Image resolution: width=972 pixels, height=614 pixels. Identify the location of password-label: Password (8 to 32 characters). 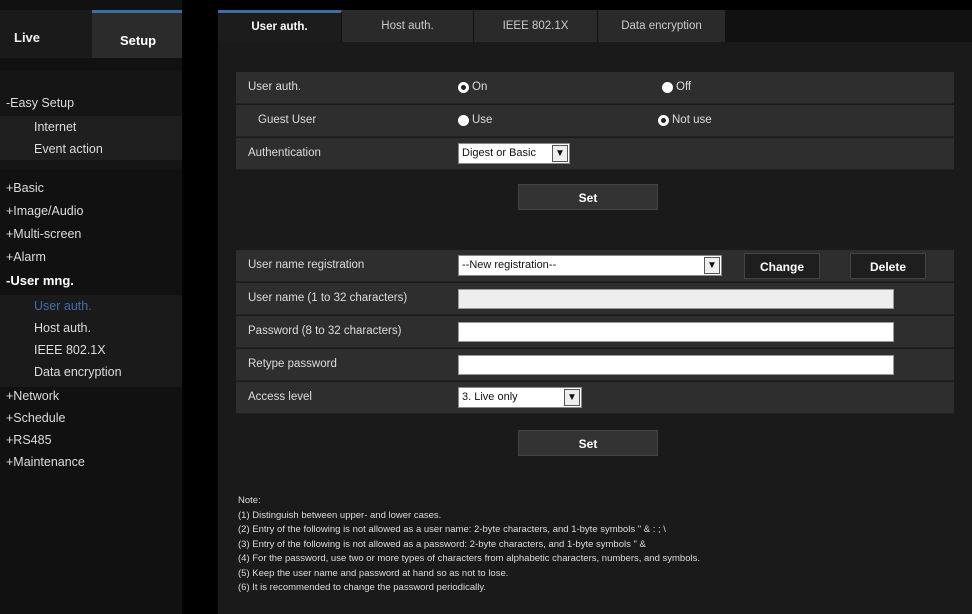
(325, 331).